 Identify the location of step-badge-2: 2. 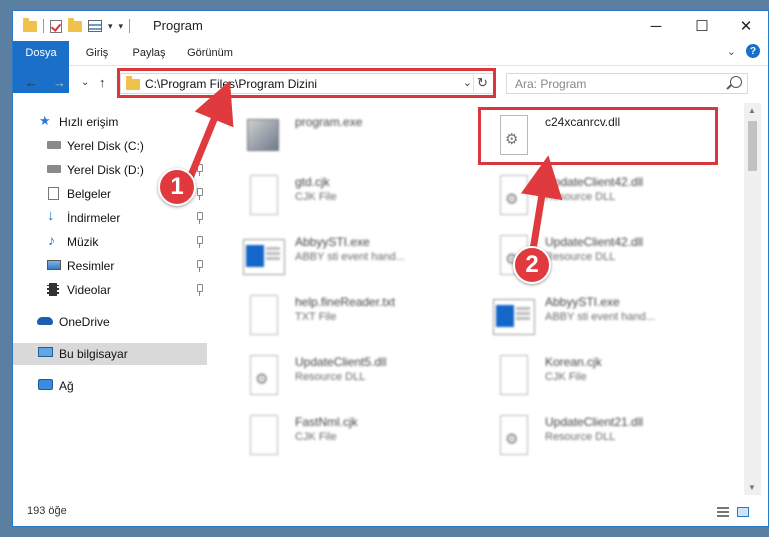
(532, 265).